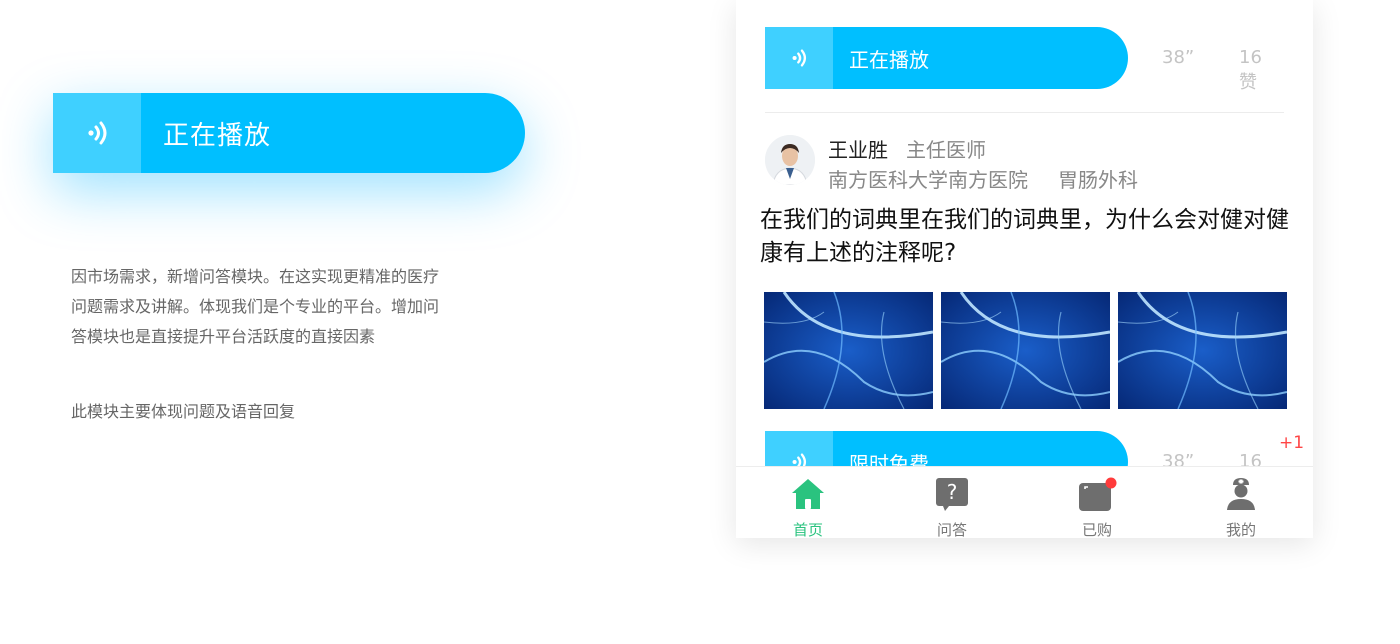 The width and height of the screenshot is (1400, 644). I want to click on featured-play-button: 正在播放, so click(289, 133).